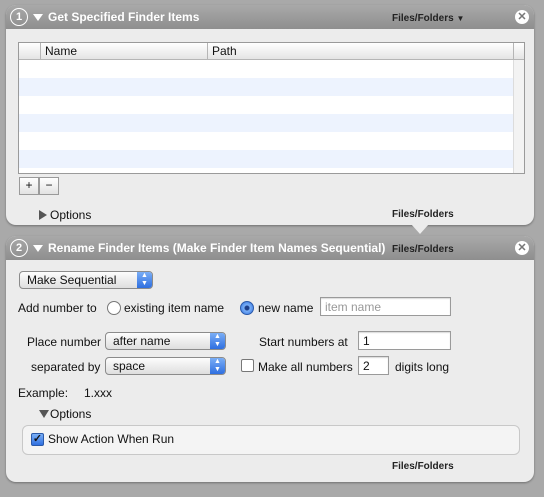 Image resolution: width=544 pixels, height=497 pixels. Describe the element at coordinates (142, 341) in the screenshot. I see `place-number-value: after name` at that location.